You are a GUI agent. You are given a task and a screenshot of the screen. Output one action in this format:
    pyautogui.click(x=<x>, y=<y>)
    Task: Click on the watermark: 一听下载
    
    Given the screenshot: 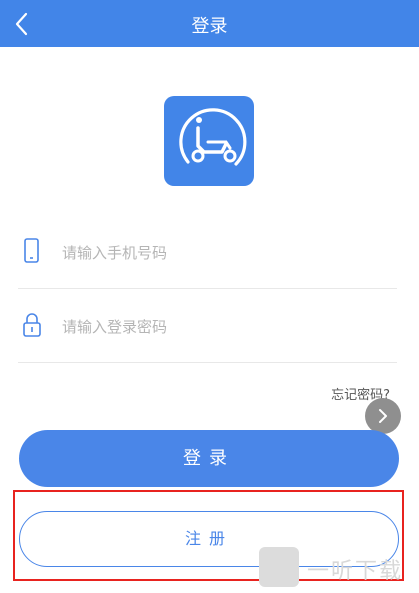 What is the action you would take?
    pyautogui.click(x=339, y=567)
    